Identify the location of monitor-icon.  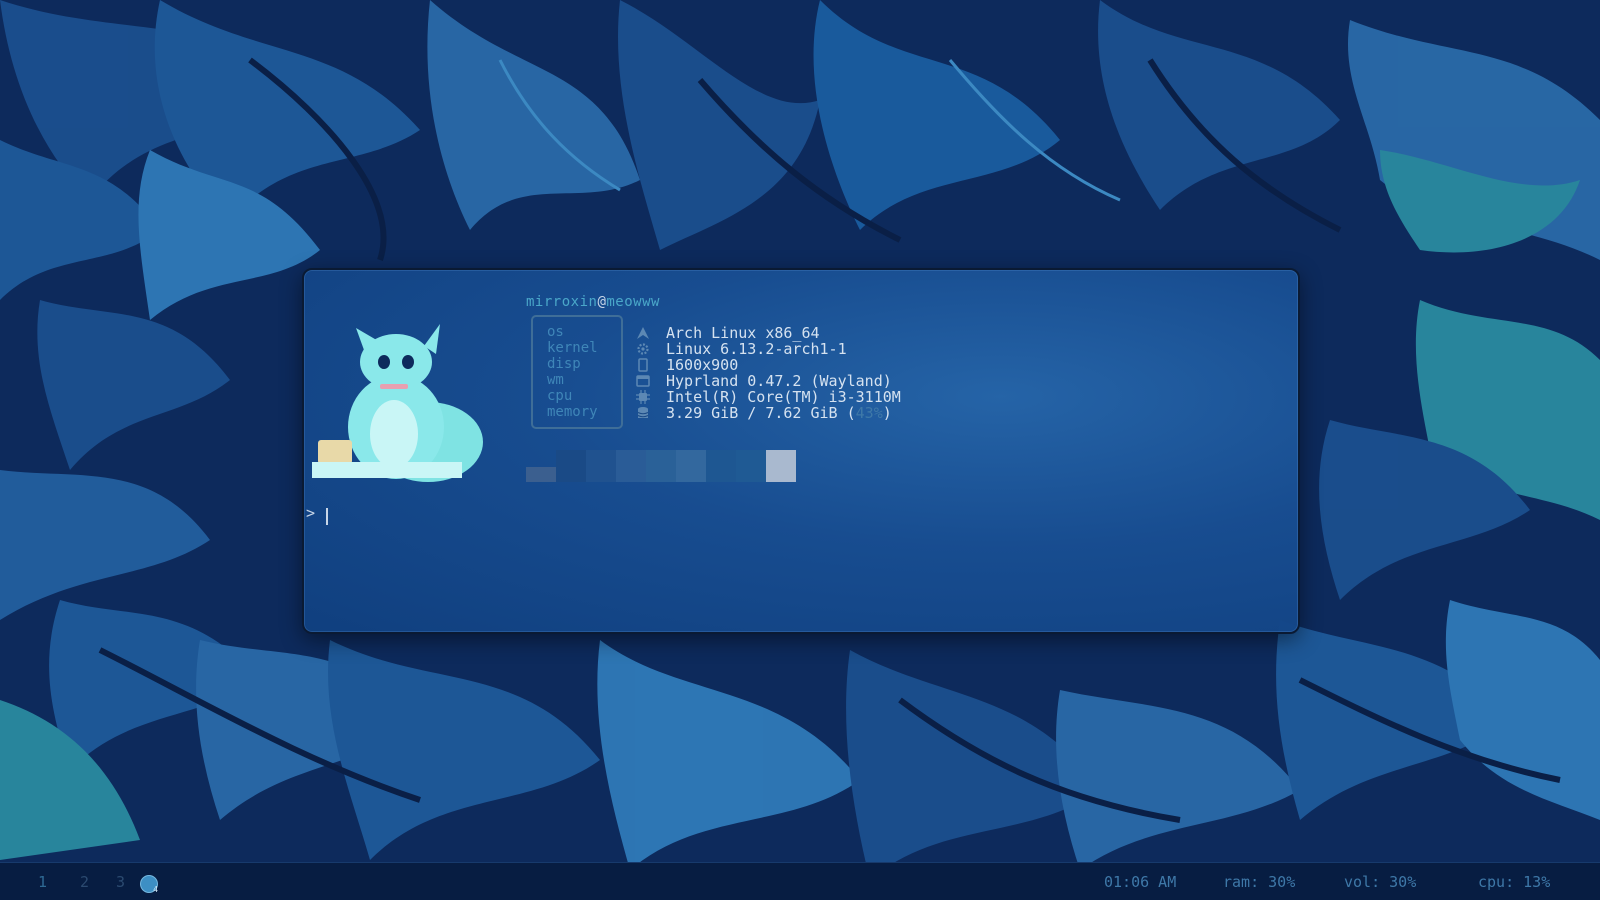
(643, 365).